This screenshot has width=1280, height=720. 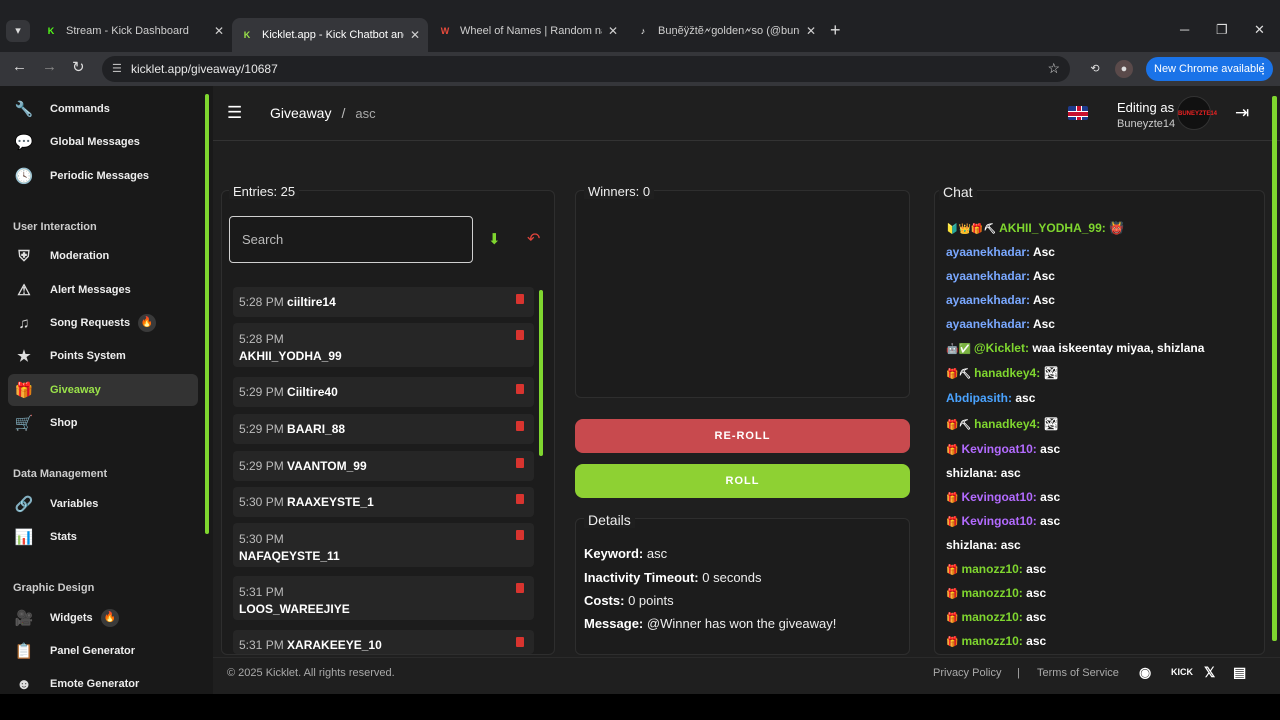 What do you see at coordinates (494, 239) in the screenshot?
I see `download-icon: ⬇` at bounding box center [494, 239].